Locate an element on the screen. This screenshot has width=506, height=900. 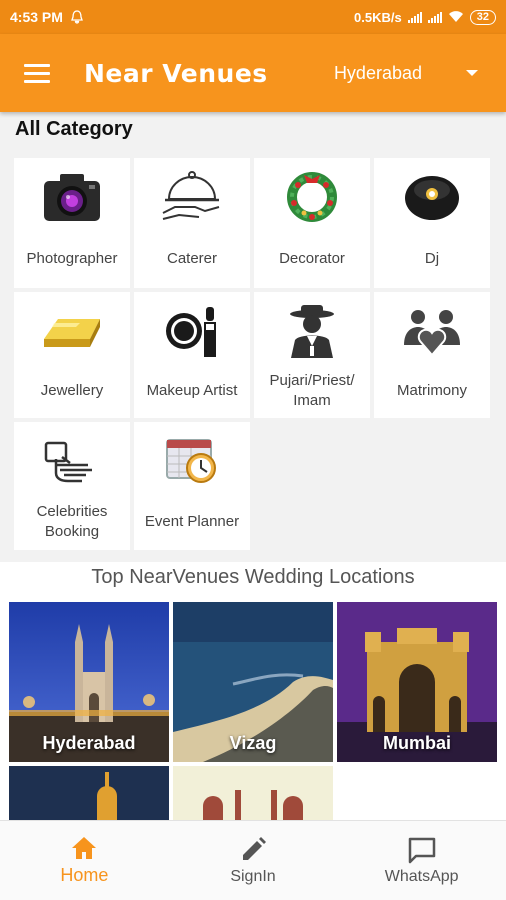
app-title: Near Venues is located at coordinates (176, 73).